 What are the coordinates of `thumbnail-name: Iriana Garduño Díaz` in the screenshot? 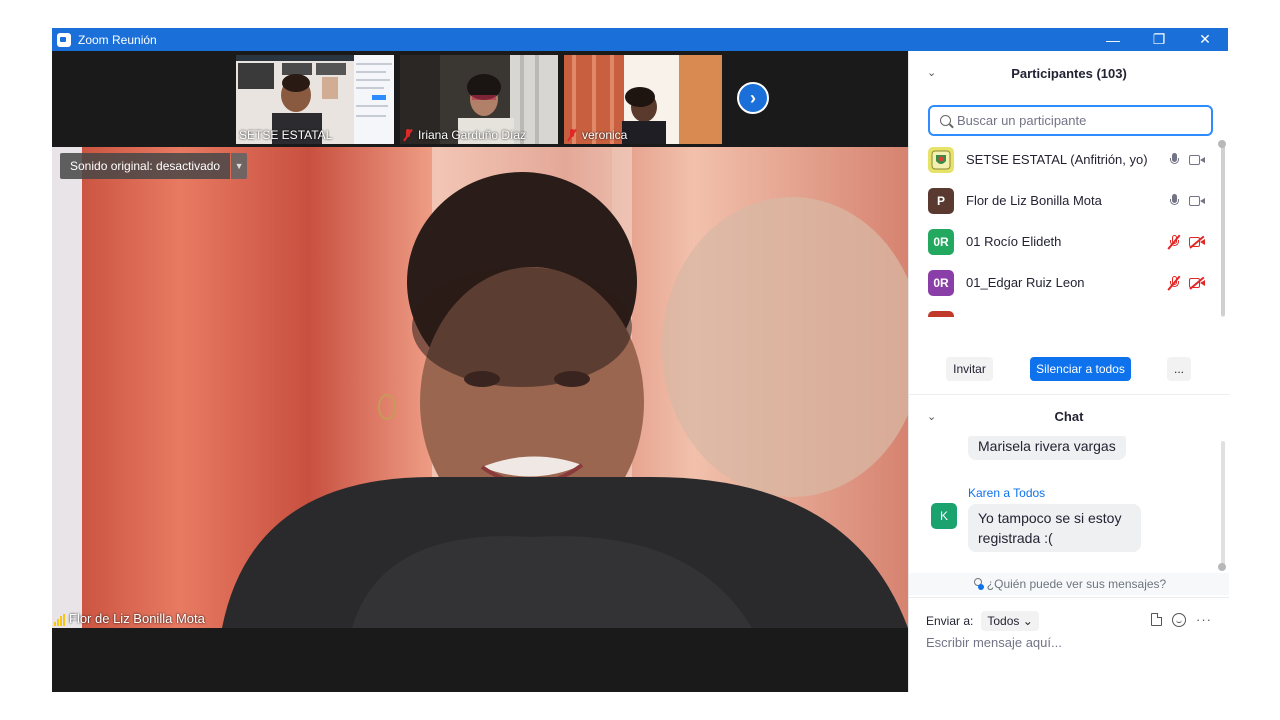 It's located at (464, 135).